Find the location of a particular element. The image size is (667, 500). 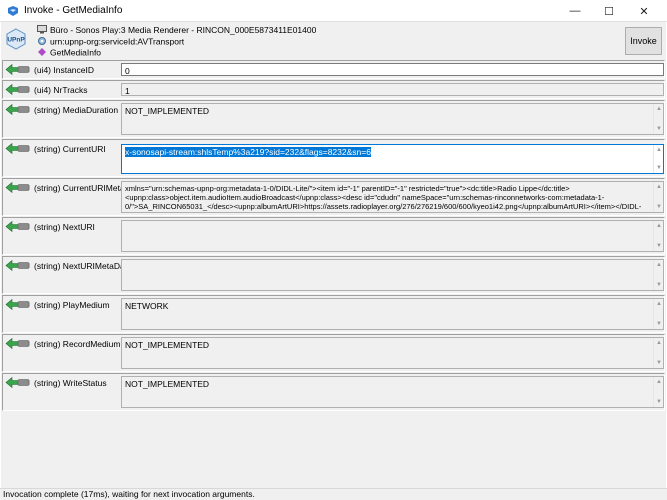

argument-label: (string) RecordMedium is located at coordinates (77, 344).